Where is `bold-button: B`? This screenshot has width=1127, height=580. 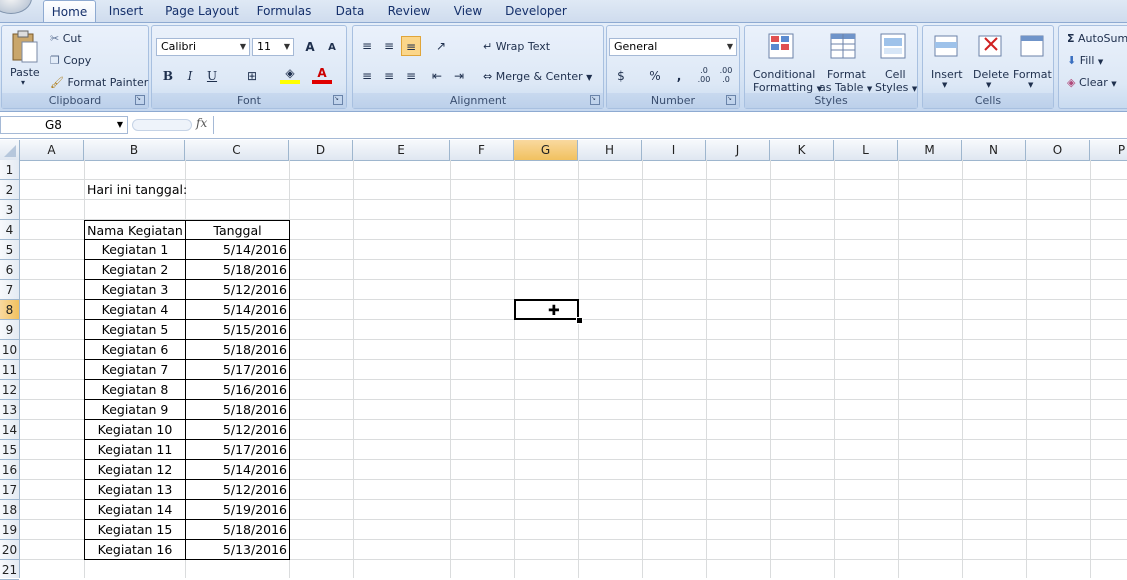
bold-button: B is located at coordinates (168, 76).